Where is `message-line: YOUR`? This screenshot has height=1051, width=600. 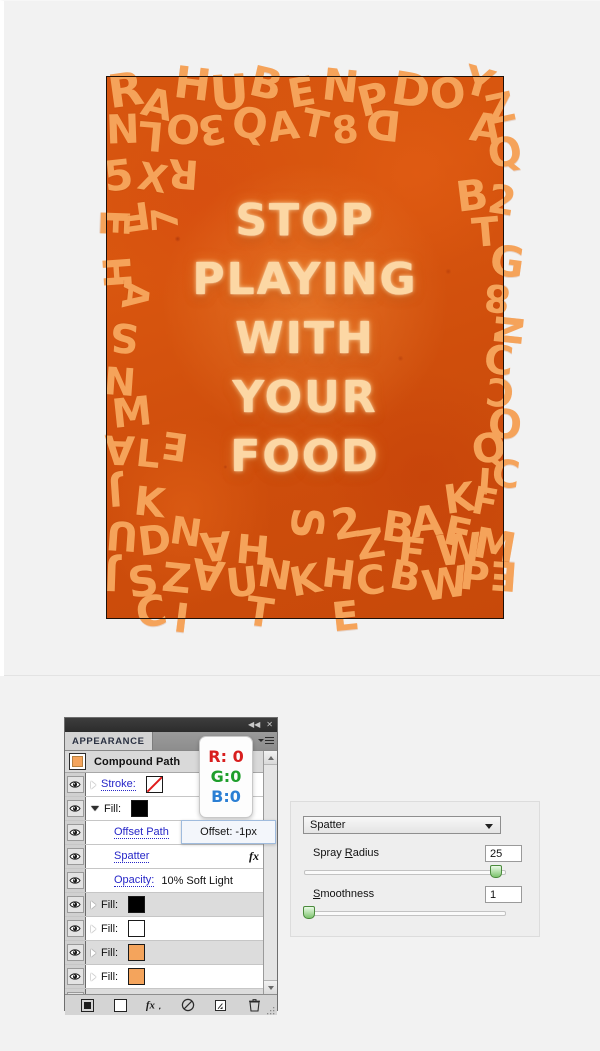
message-line: YOUR is located at coordinates (305, 397).